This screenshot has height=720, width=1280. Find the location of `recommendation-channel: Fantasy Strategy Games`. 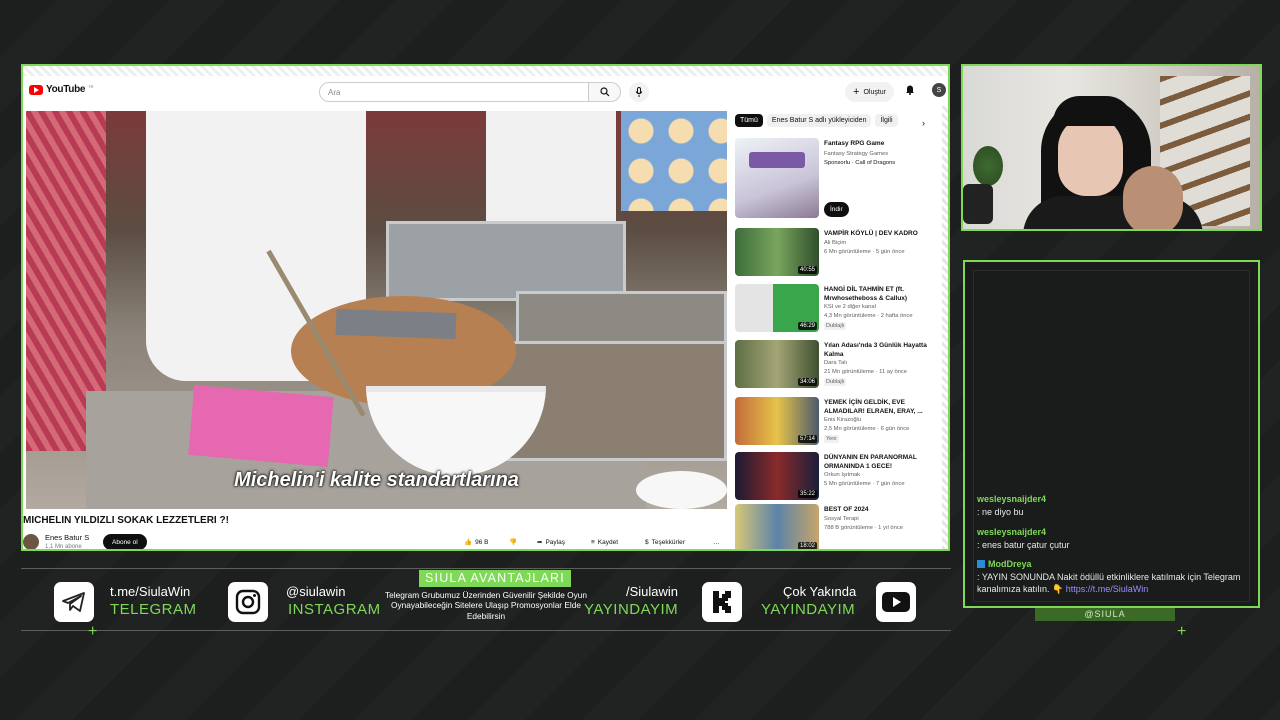

recommendation-channel: Fantasy Strategy Games is located at coordinates (856, 154).